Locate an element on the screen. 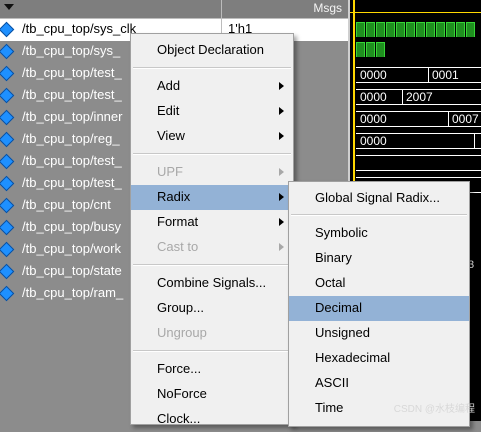 The image size is (481, 432). menu-item-label: UPF is located at coordinates (170, 171).